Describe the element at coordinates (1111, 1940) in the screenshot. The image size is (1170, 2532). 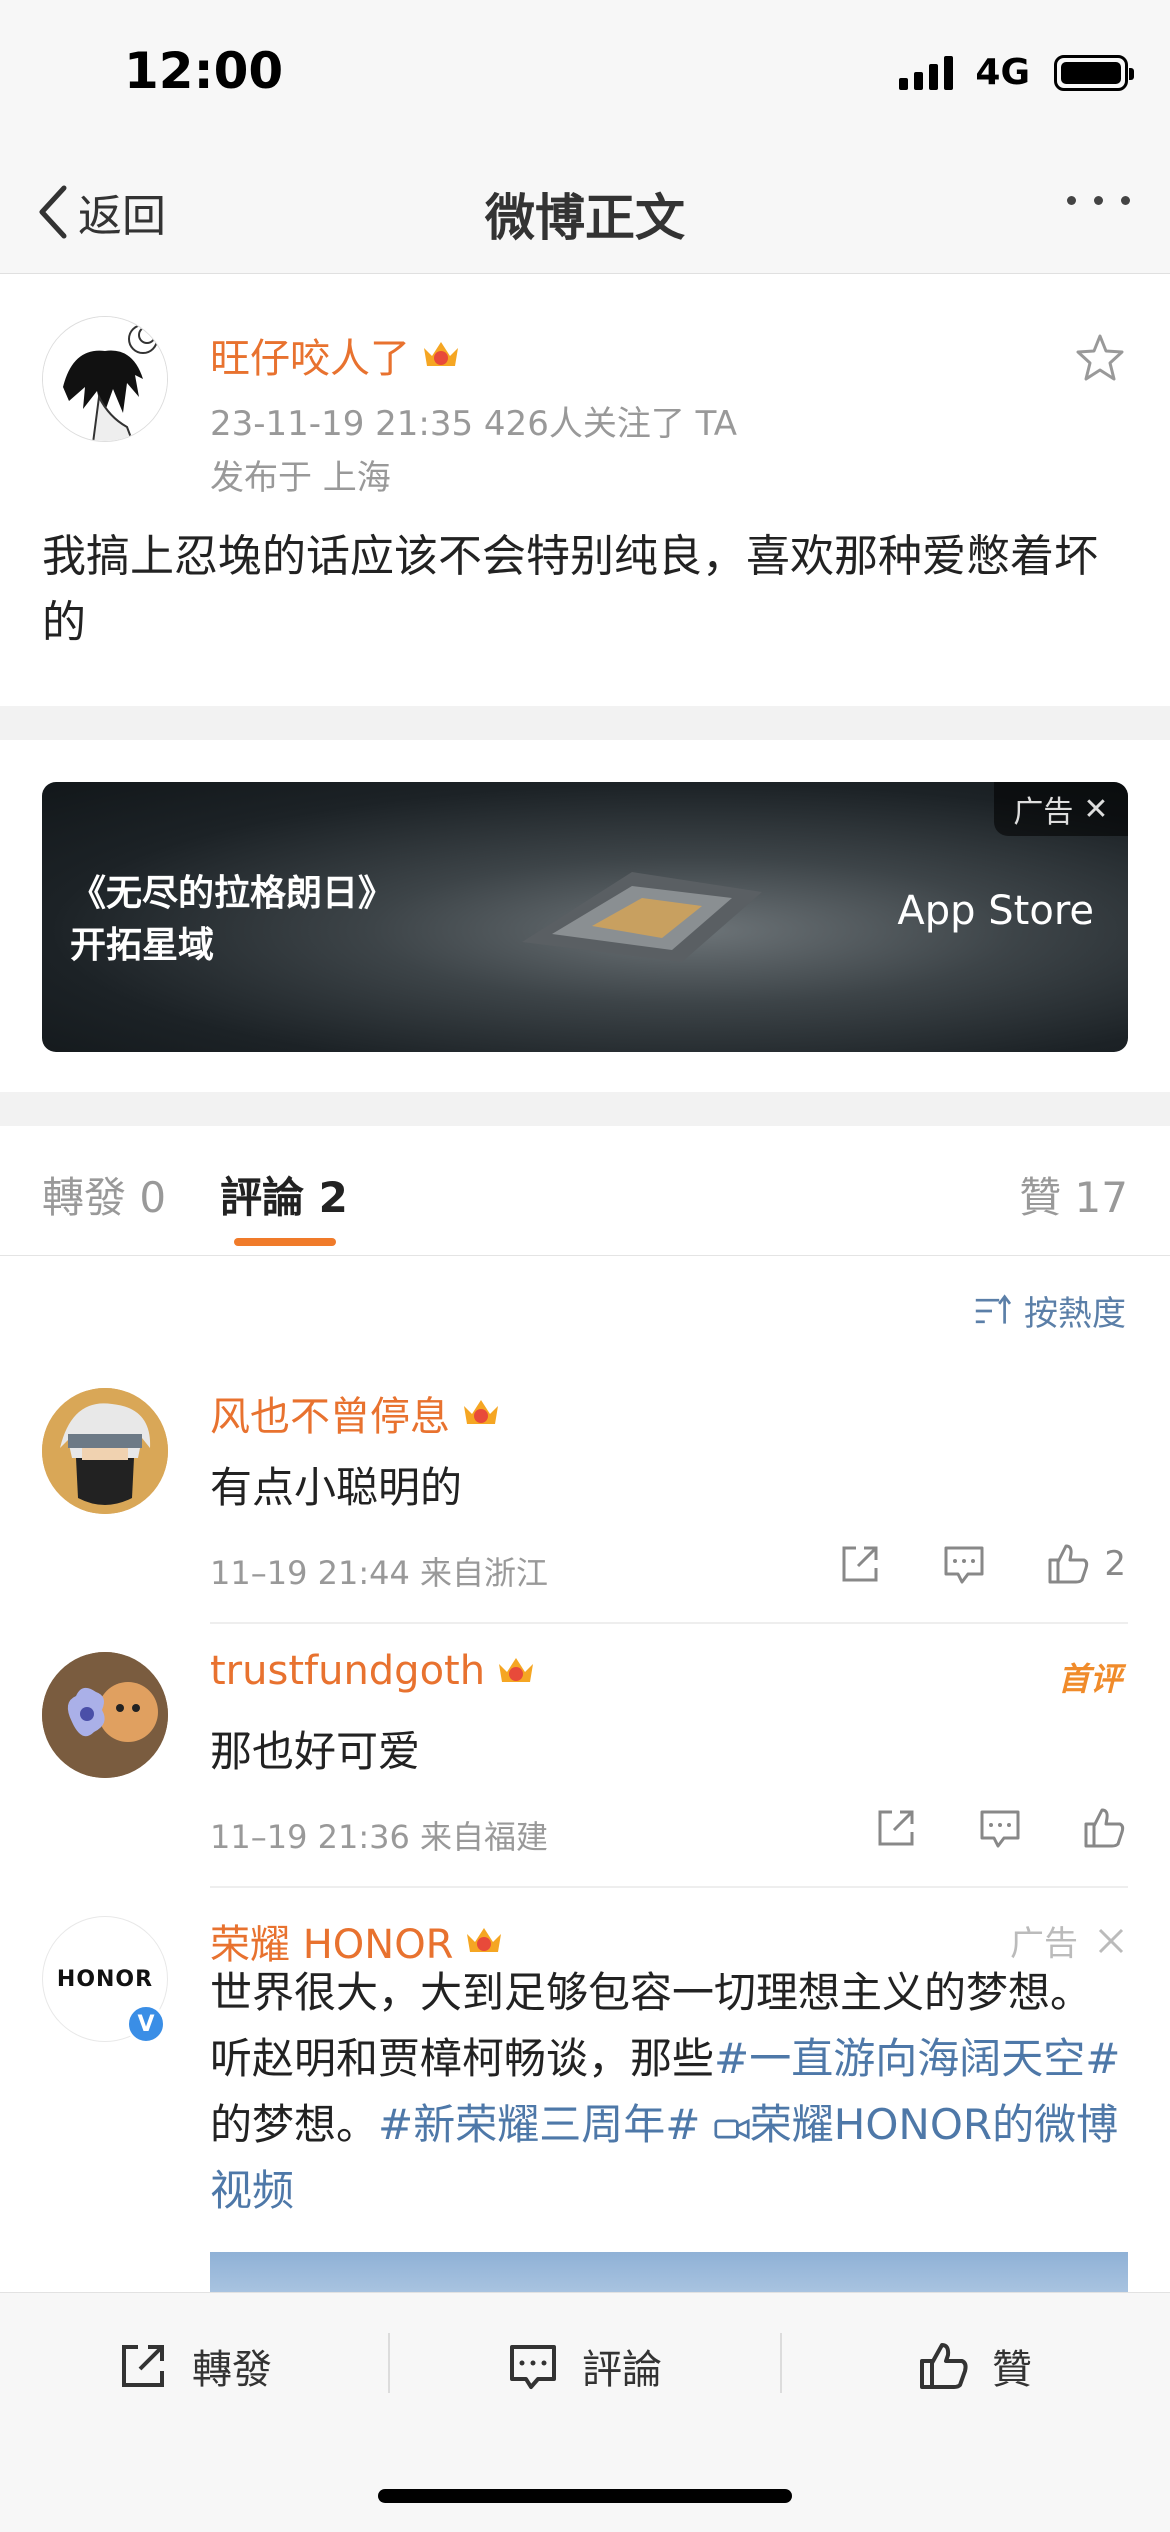
I see `close-icon` at that location.